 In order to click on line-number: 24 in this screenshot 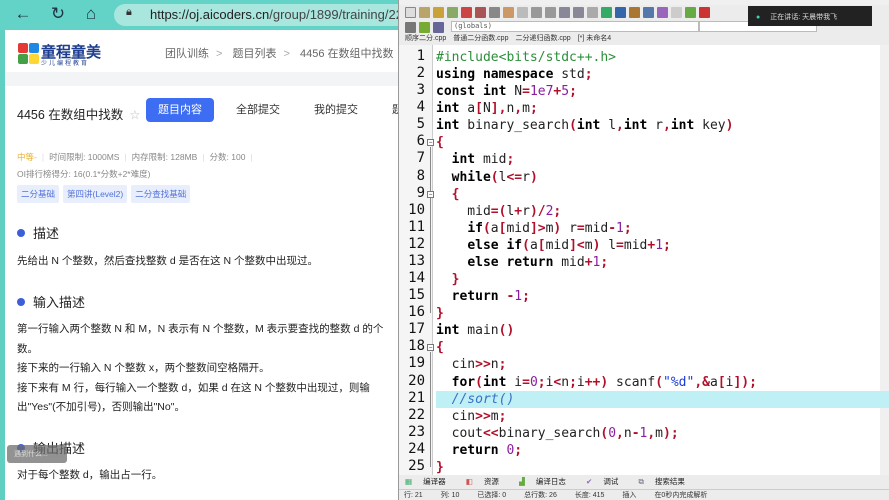, I will do `click(416, 448)`.